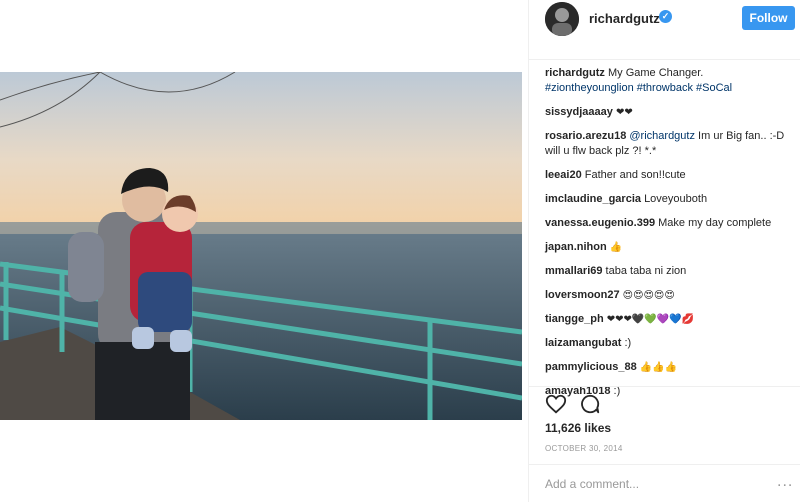 The height and width of the screenshot is (502, 800). I want to click on comment-text: taba taba ni zion, so click(646, 271).